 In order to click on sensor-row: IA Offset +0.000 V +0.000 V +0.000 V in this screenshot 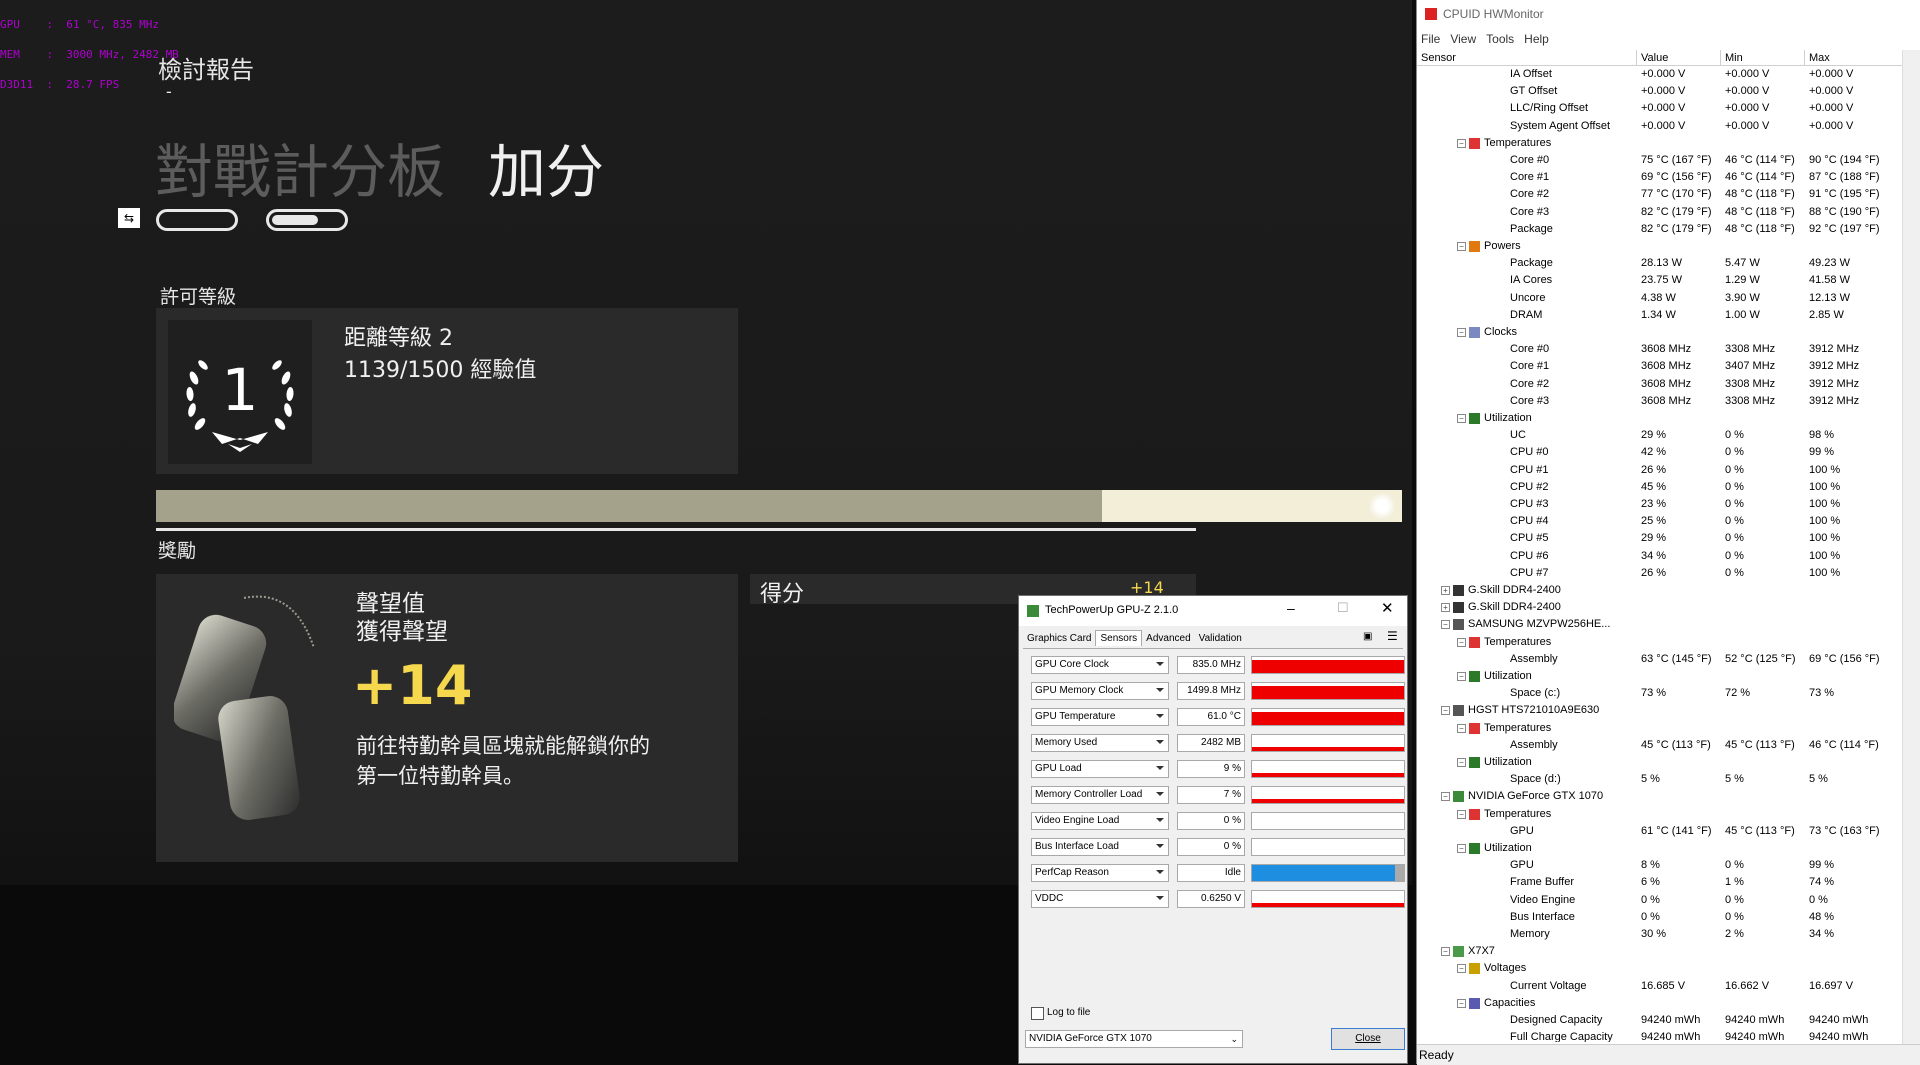, I will do `click(1660, 74)`.